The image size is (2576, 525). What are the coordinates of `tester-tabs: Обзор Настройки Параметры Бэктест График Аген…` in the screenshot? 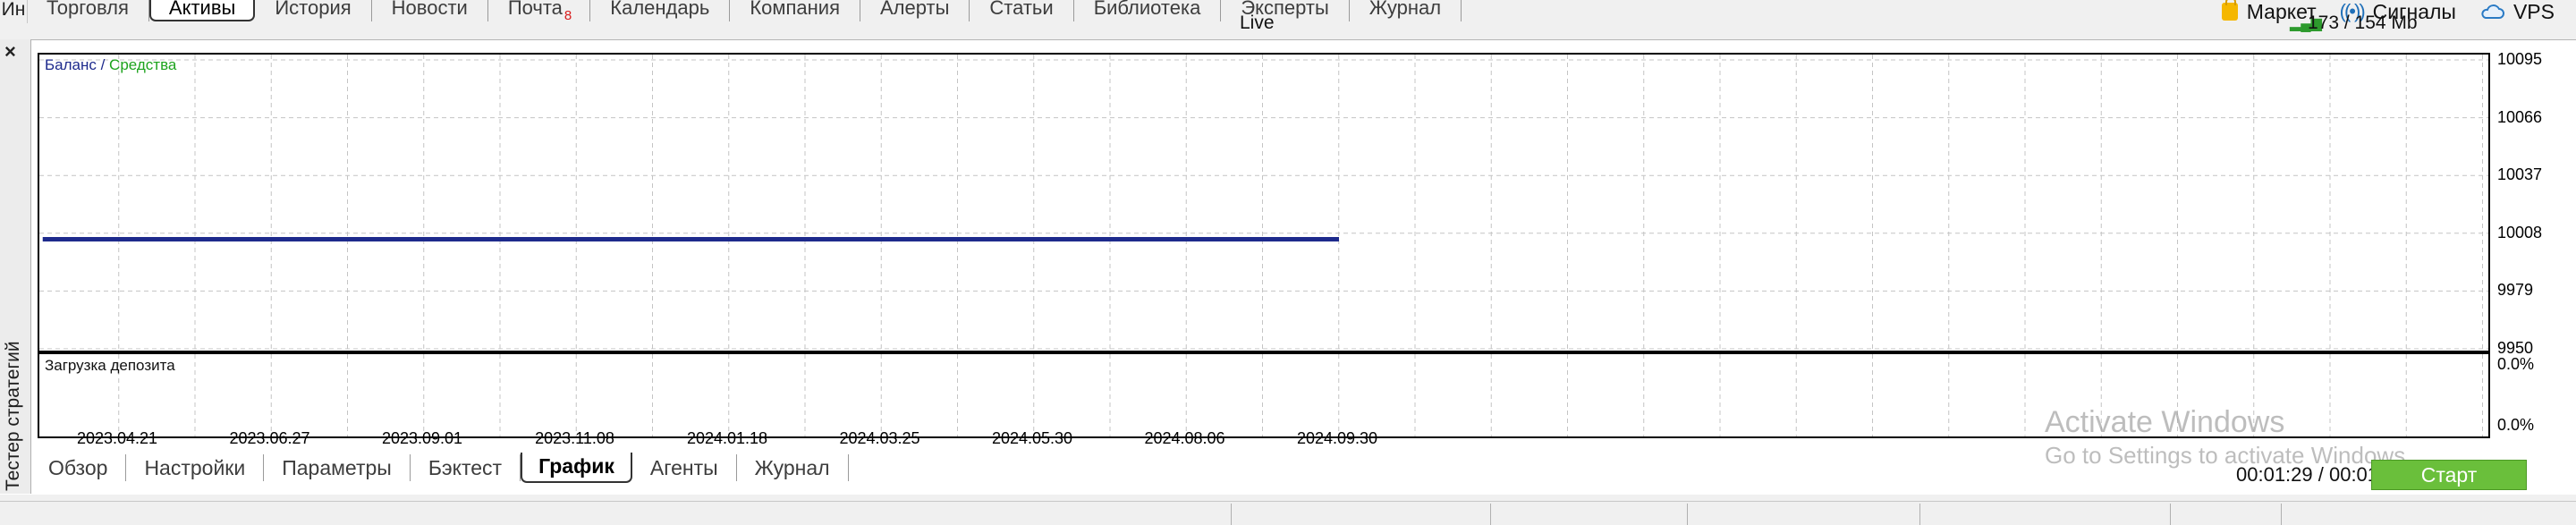 It's located at (439, 470).